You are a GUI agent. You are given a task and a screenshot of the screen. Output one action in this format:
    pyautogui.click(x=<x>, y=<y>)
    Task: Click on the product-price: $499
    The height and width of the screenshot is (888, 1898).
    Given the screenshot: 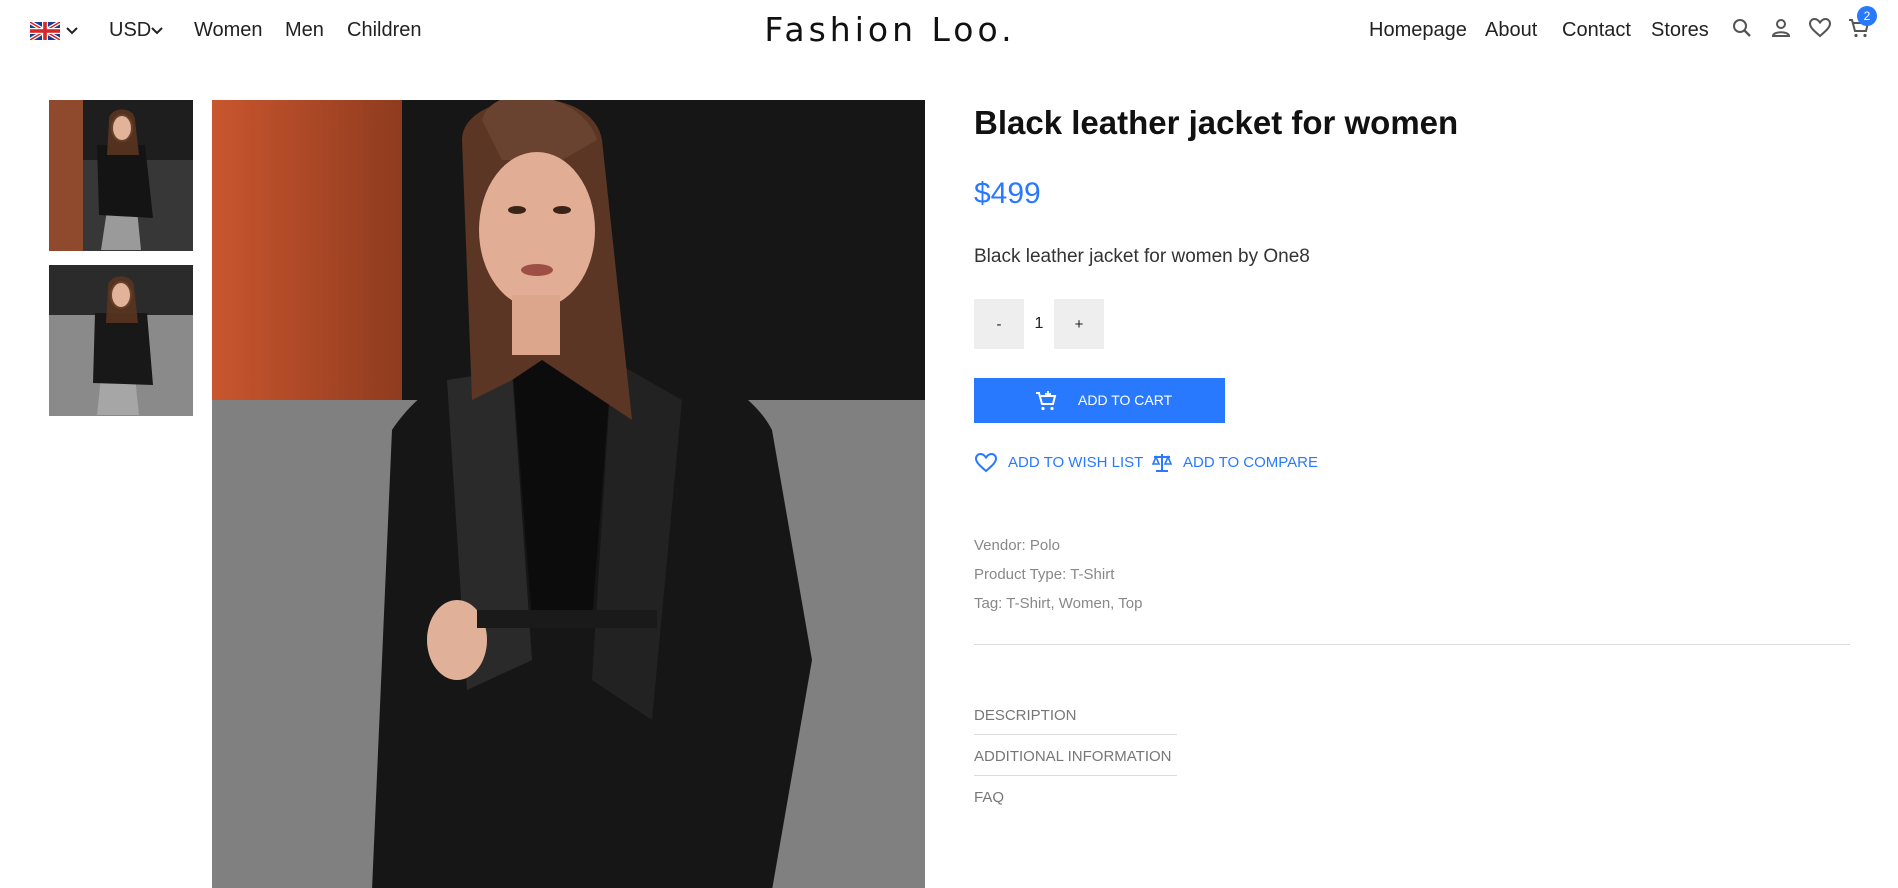 What is the action you would take?
    pyautogui.click(x=1007, y=193)
    